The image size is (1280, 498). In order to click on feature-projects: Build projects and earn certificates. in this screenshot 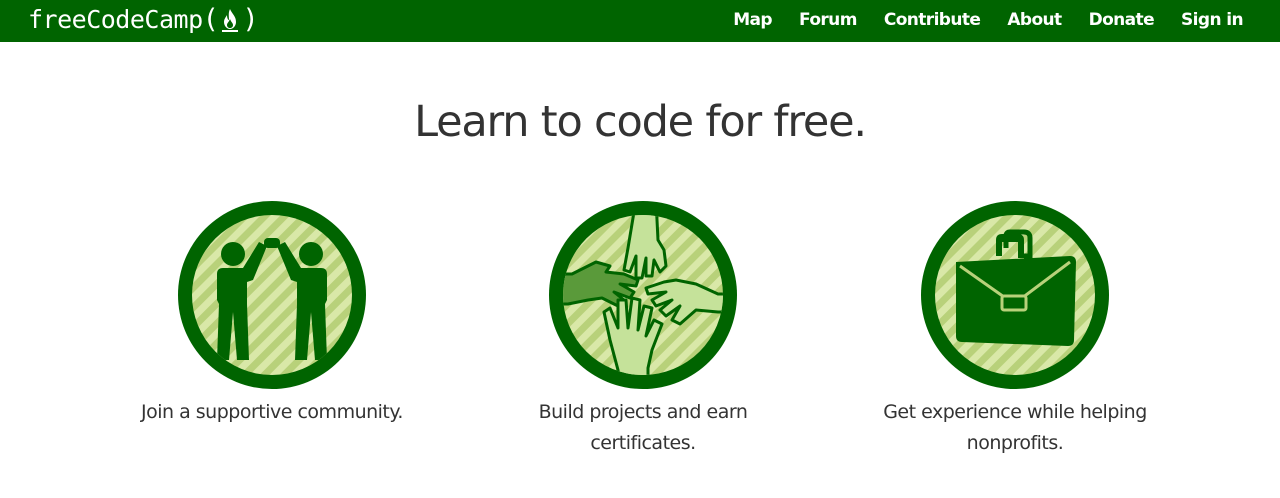, I will do `click(643, 329)`.